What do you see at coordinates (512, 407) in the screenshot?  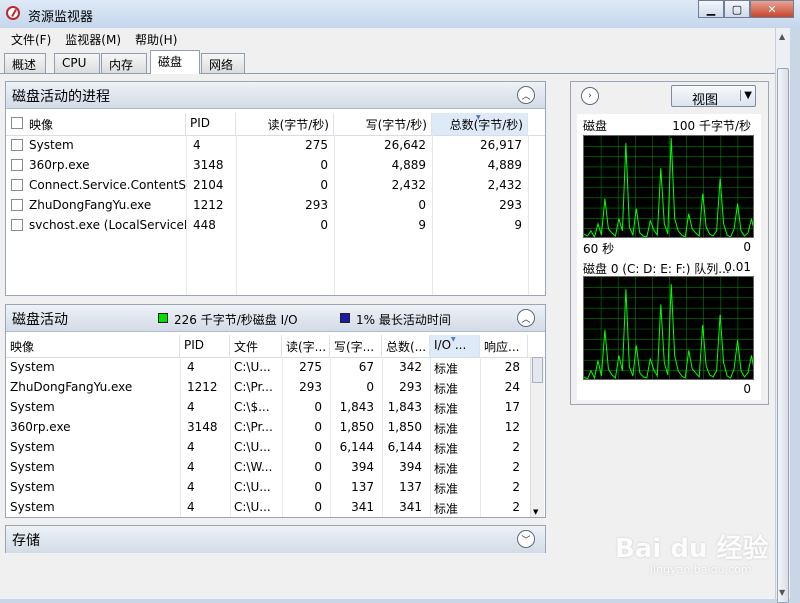 I see `cell-response: 17` at bounding box center [512, 407].